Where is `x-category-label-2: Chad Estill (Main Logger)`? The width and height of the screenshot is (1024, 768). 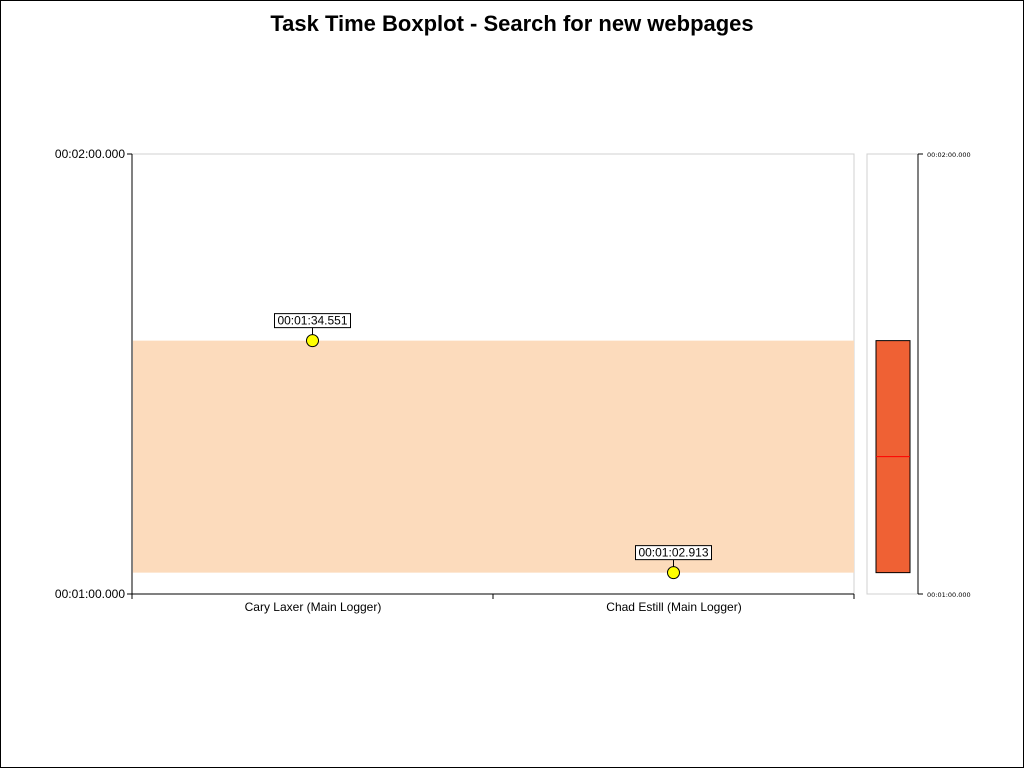 x-category-label-2: Chad Estill (Main Logger) is located at coordinates (673, 607).